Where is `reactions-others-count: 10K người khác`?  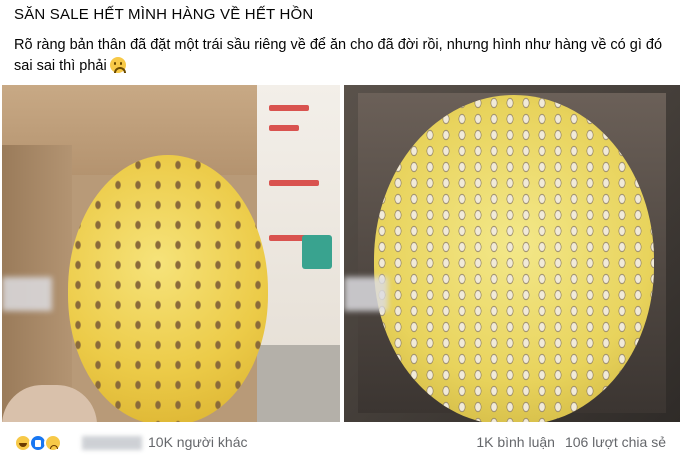
reactions-others-count: 10K người khác is located at coordinates (198, 442).